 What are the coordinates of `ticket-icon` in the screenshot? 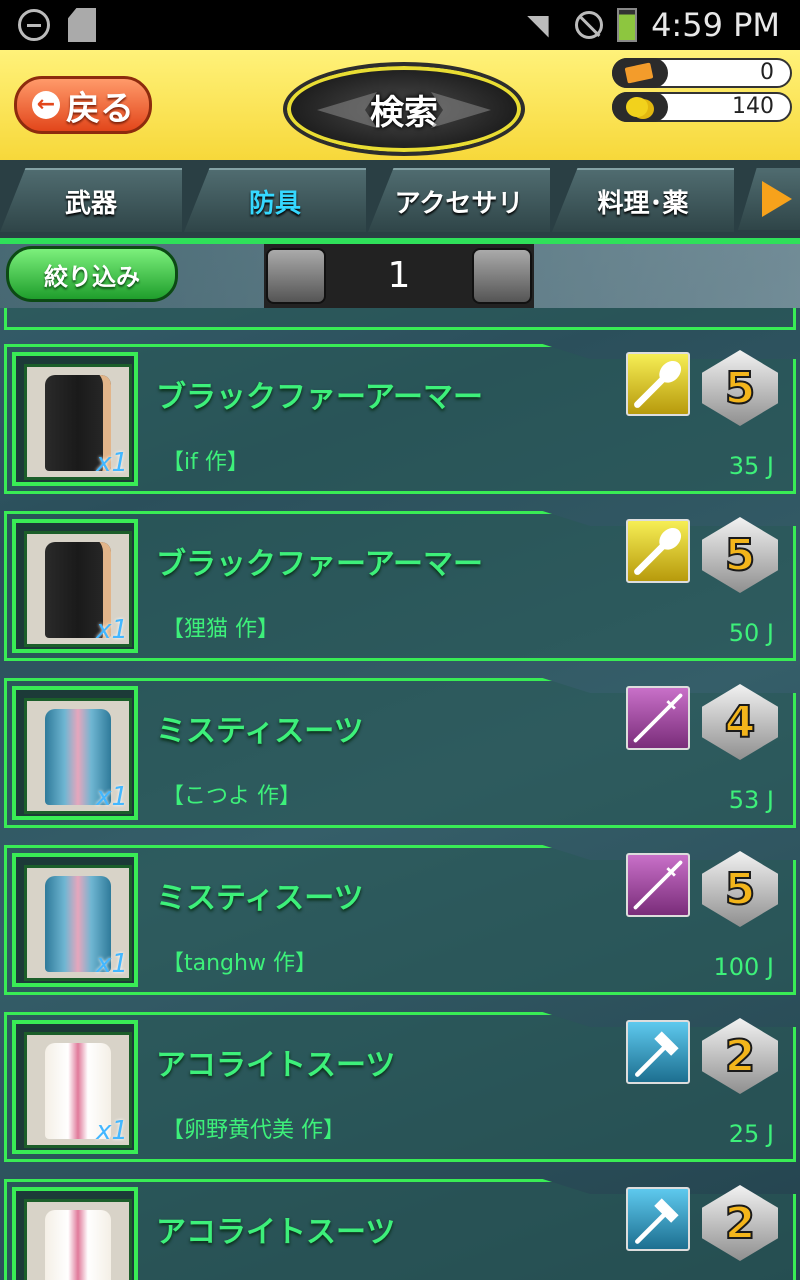 It's located at (639, 73).